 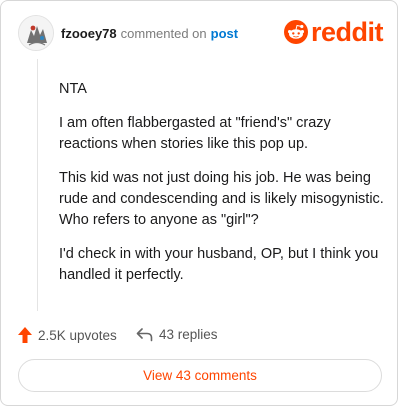 I want to click on reply-count: 43 replies, so click(x=188, y=334).